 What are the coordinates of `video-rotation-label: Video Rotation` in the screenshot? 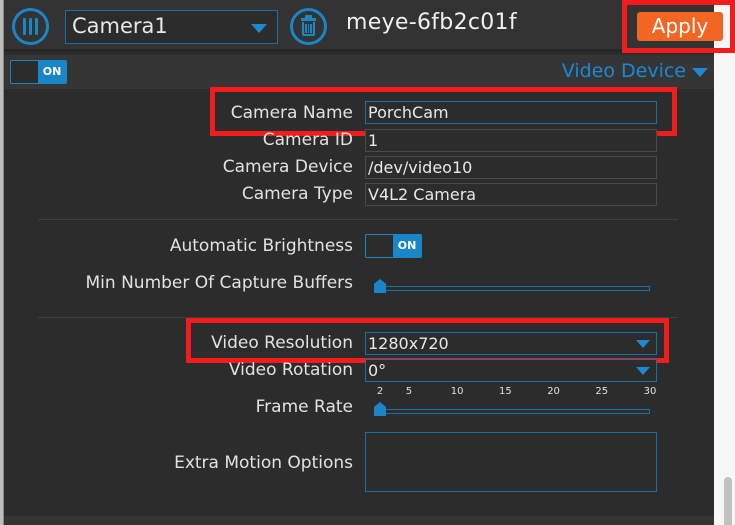 It's located at (290, 370).